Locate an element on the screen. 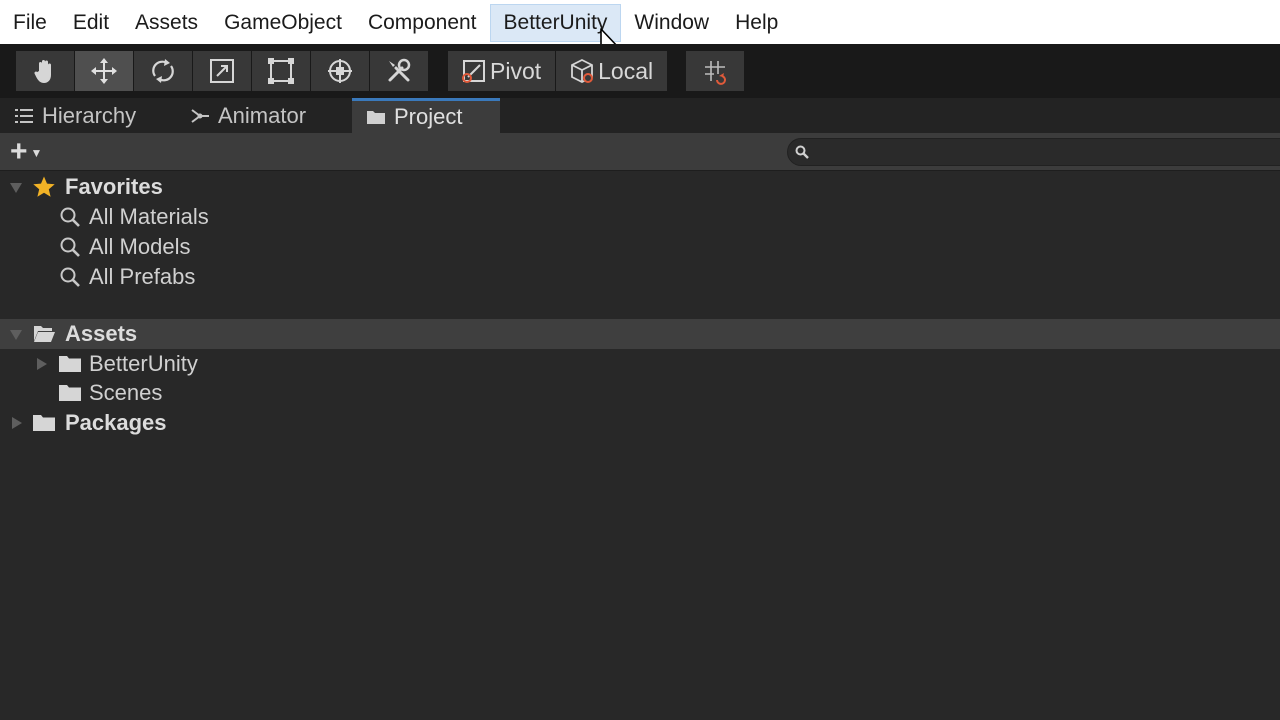  tree-item-favorites: Favorites is located at coordinates (640, 187).